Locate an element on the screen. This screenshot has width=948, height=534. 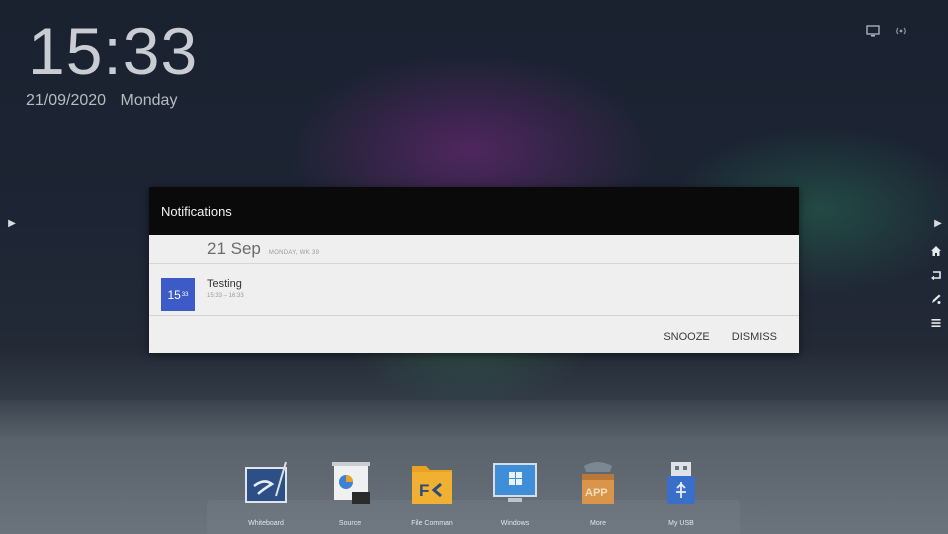
wireless-icon is located at coordinates (901, 33).